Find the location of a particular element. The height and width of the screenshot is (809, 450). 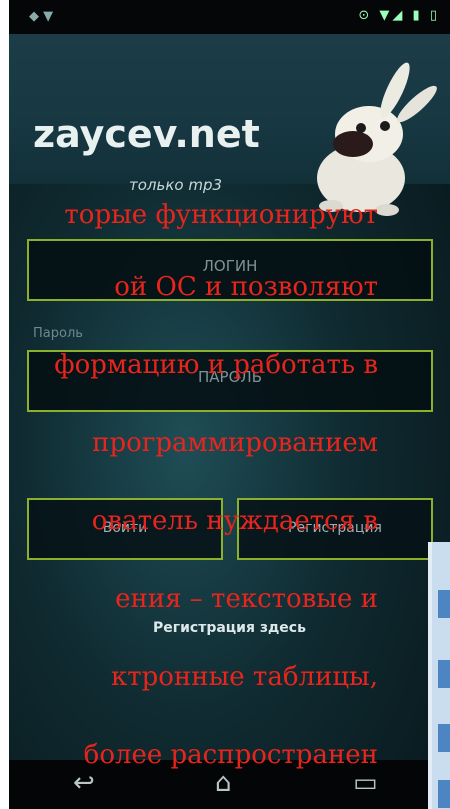

signup-button-label: Регистрация is located at coordinates (335, 528).